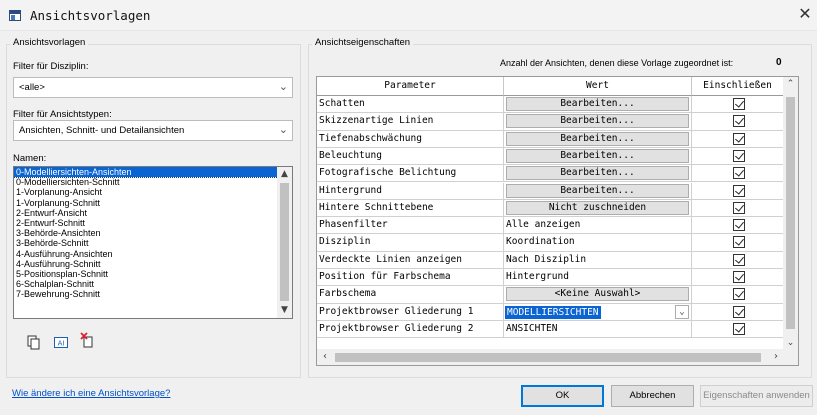 This screenshot has height=415, width=817. I want to click on discipline-filter-value: <alle>, so click(32, 87).